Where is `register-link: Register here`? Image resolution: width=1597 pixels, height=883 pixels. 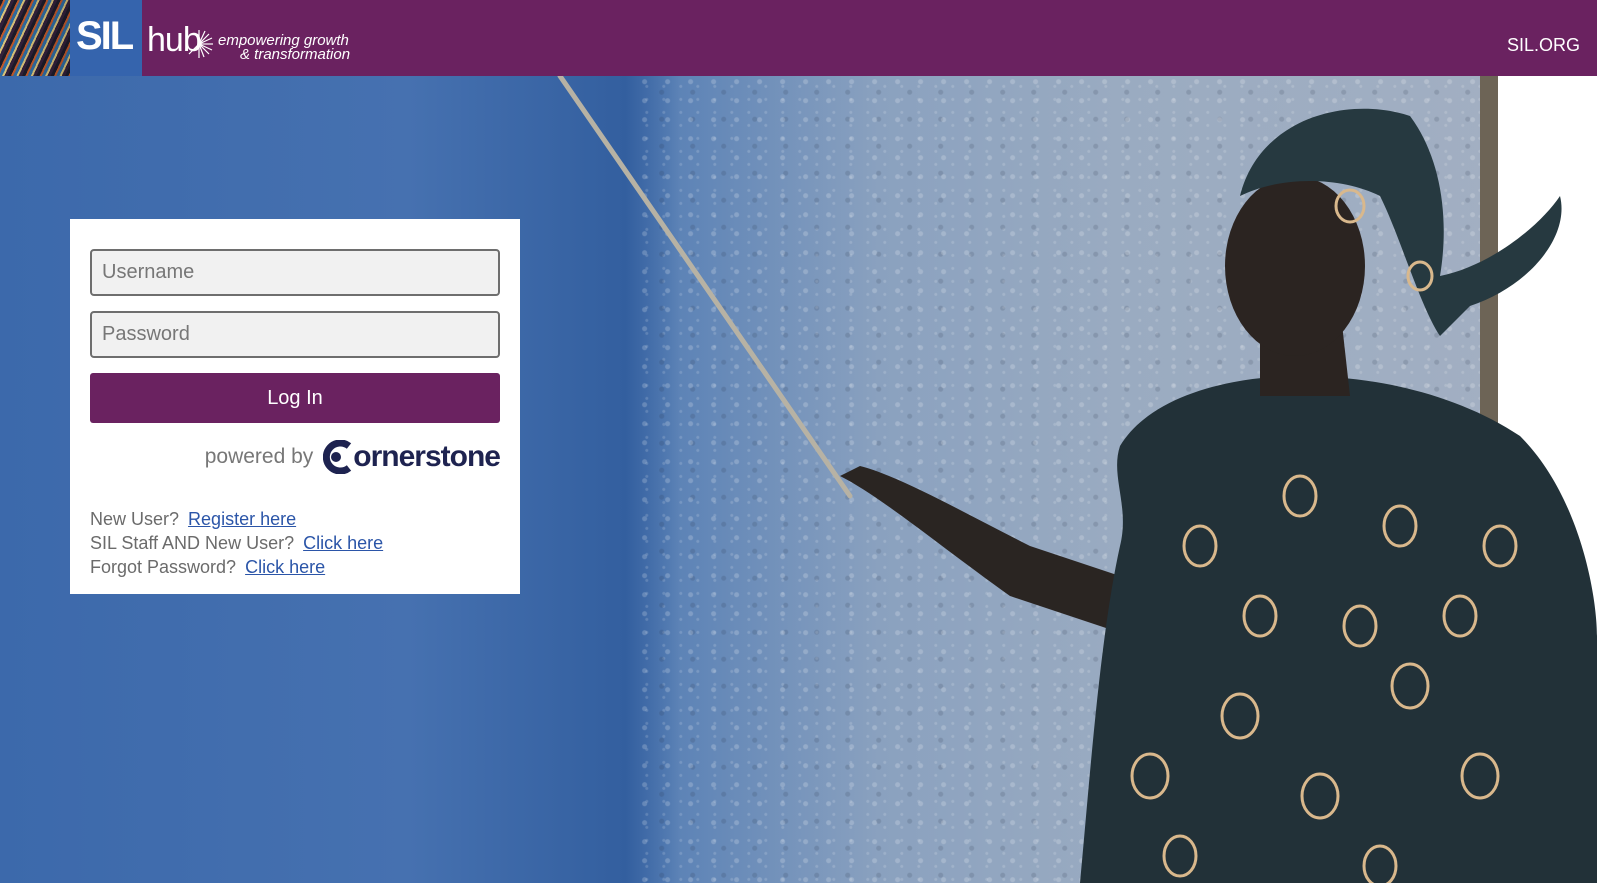 register-link: Register here is located at coordinates (242, 519).